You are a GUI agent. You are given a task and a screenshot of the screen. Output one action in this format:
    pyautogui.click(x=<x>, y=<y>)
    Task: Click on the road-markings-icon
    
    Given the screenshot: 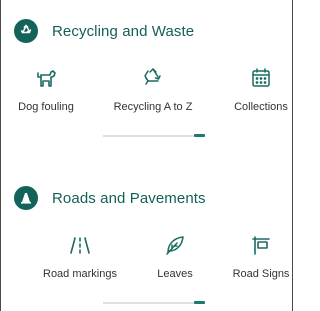 What is the action you would take?
    pyautogui.click(x=80, y=245)
    